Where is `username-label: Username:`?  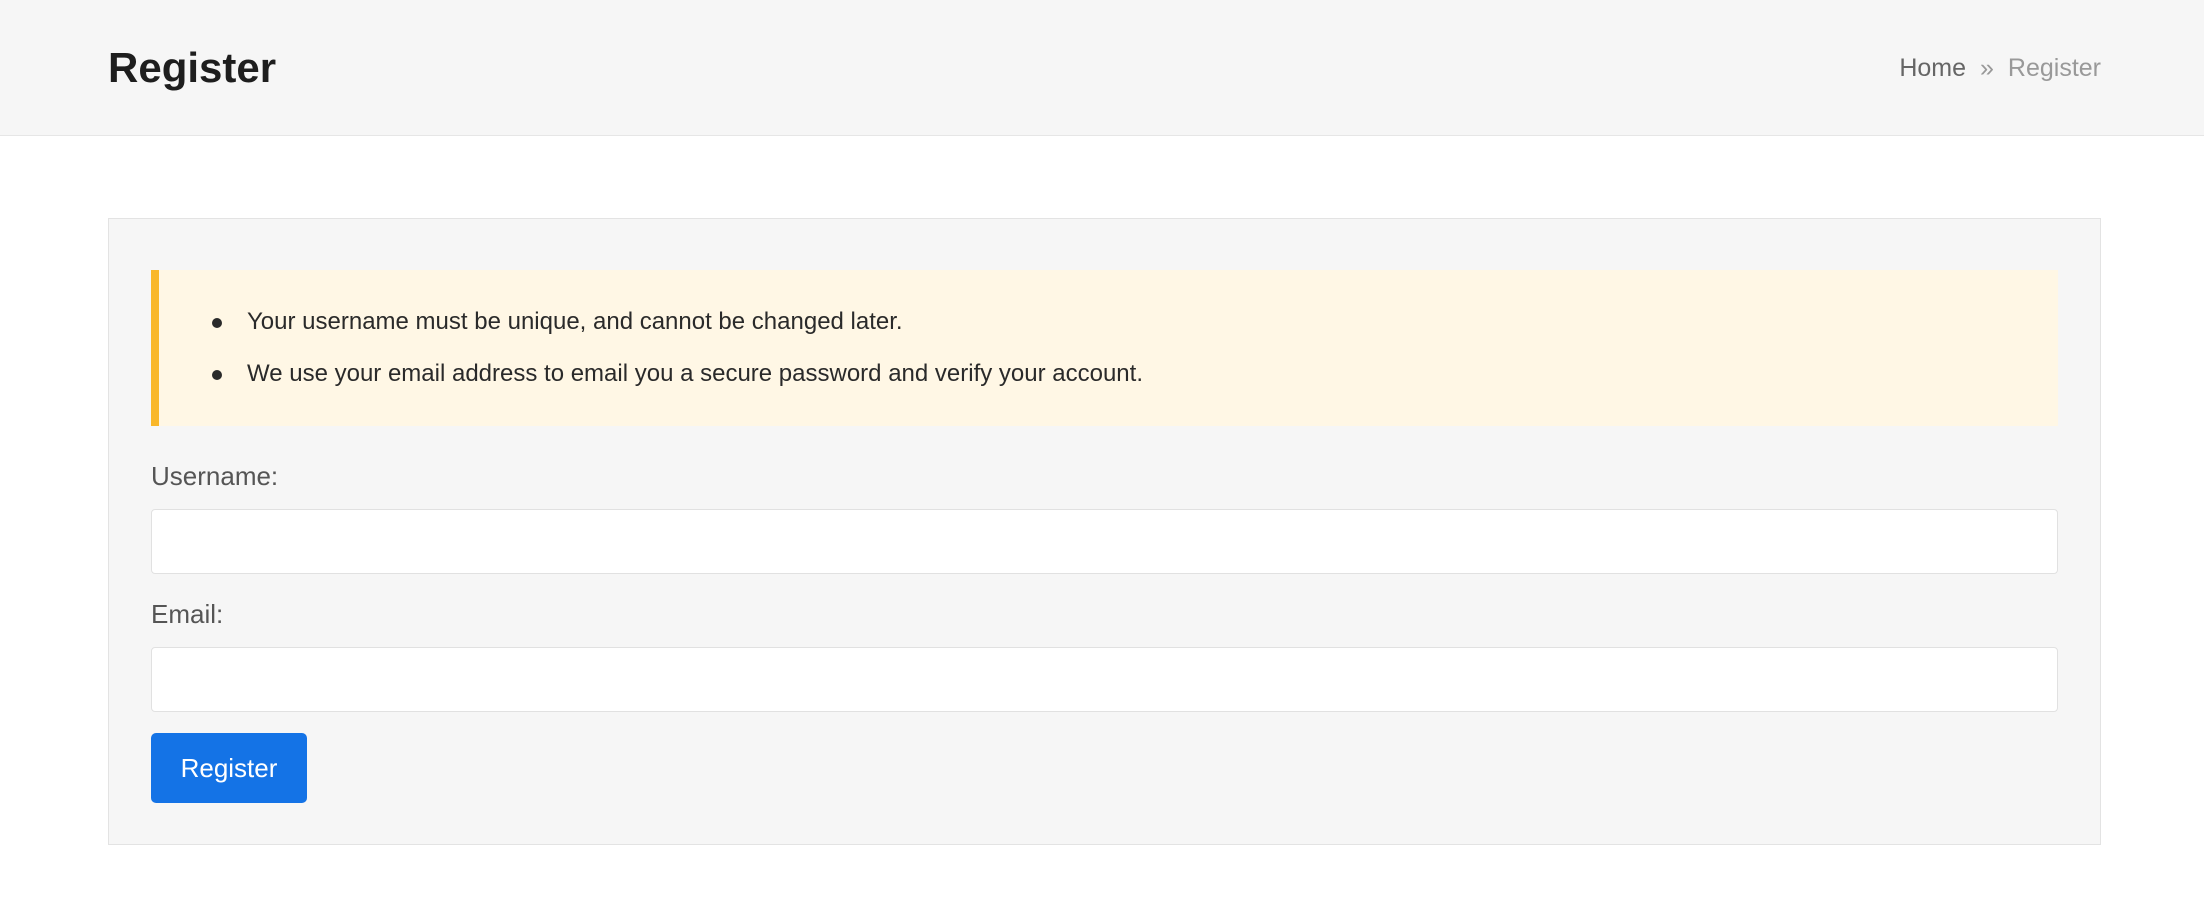
username-label: Username: is located at coordinates (215, 476).